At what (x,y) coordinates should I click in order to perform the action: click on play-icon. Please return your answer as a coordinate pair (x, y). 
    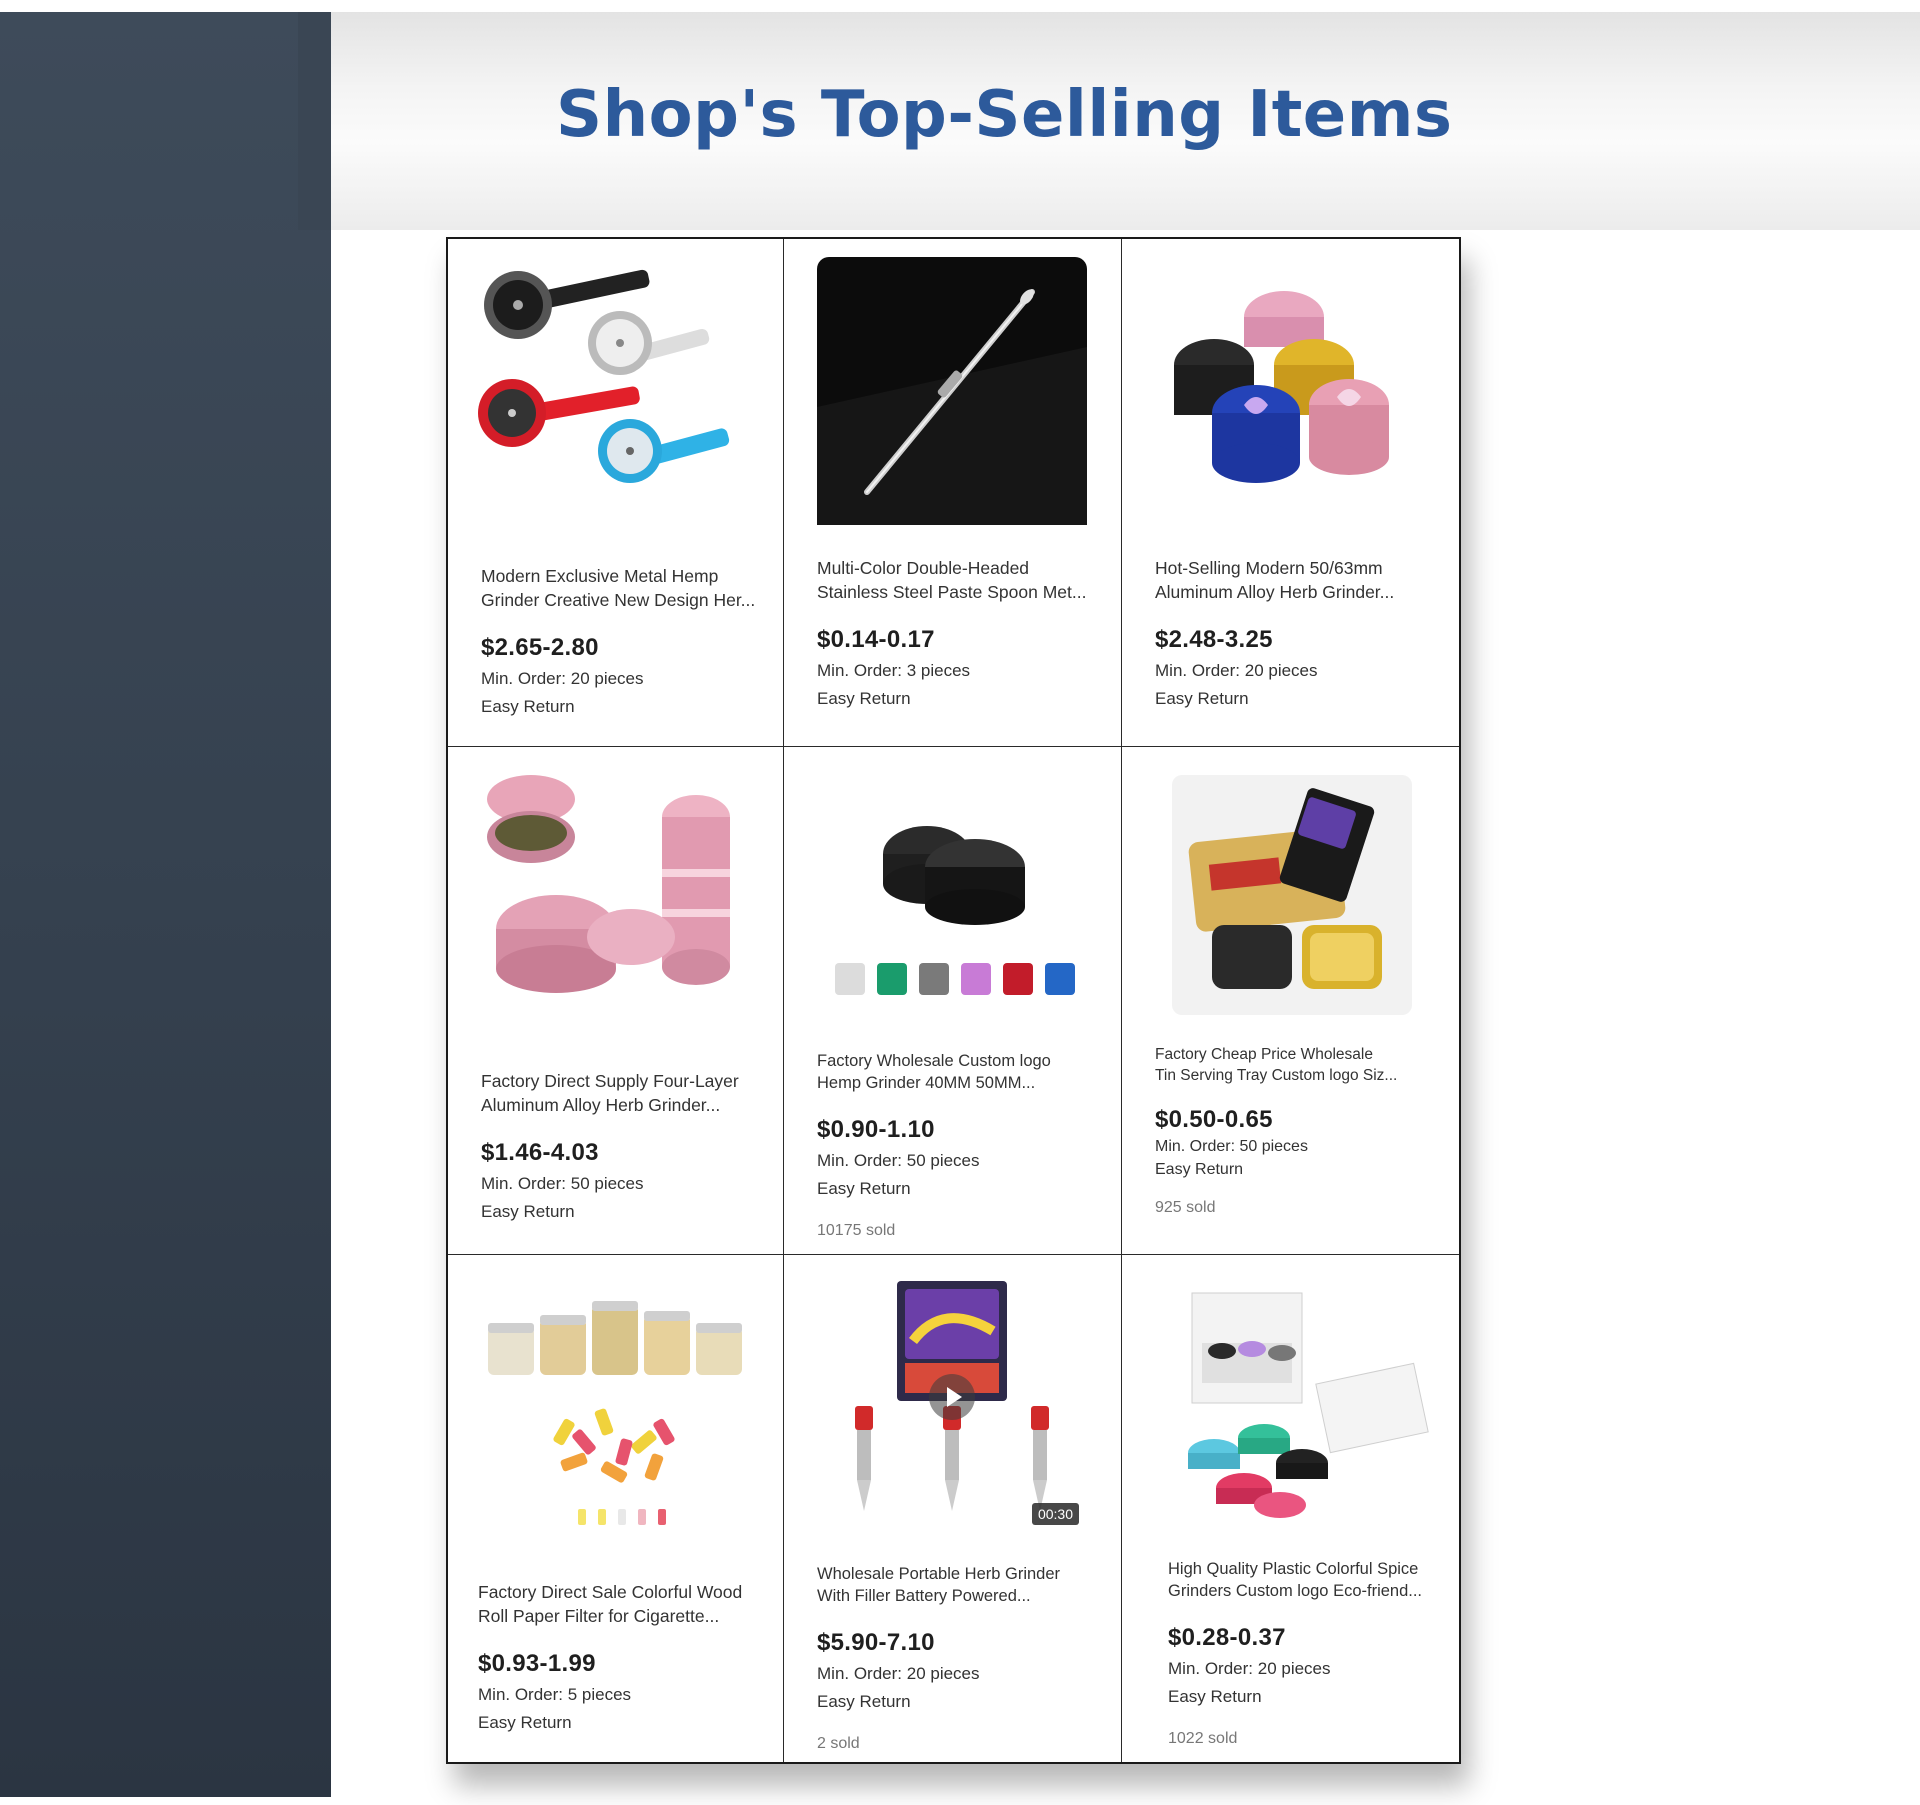
    Looking at the image, I should click on (952, 1396).